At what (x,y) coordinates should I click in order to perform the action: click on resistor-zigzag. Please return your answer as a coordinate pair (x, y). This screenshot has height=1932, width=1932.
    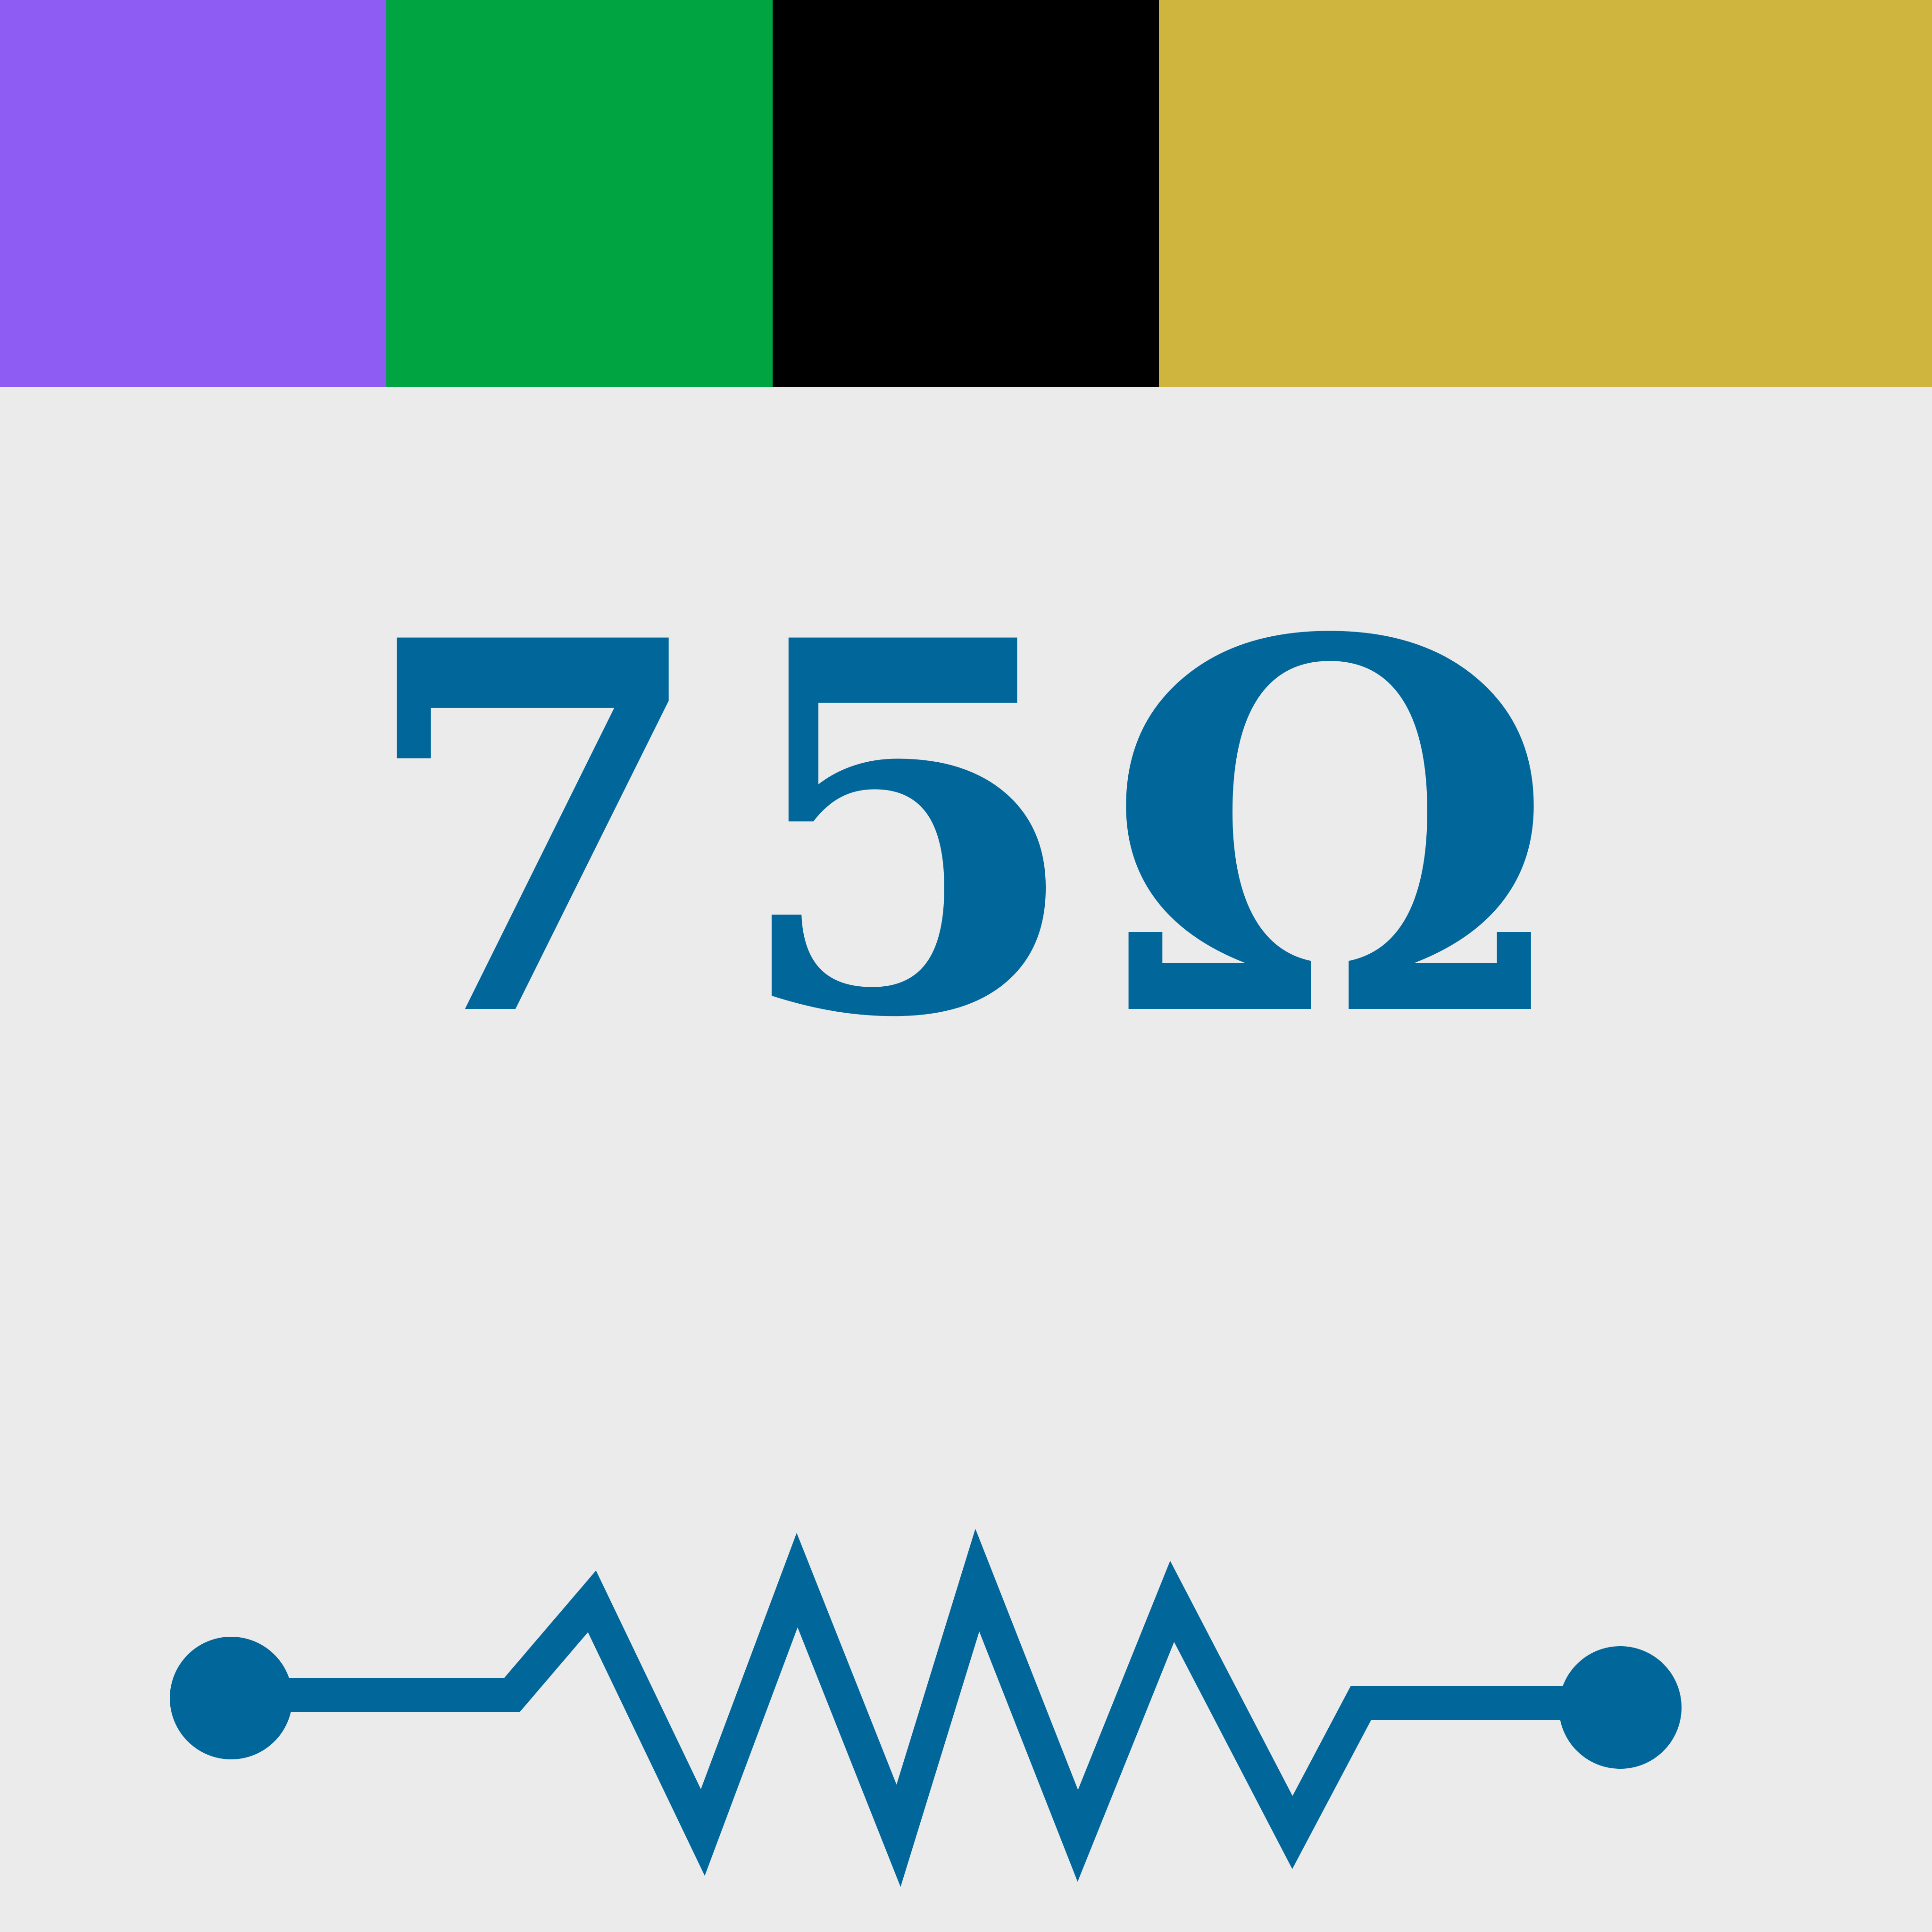
    Looking at the image, I should click on (925, 1708).